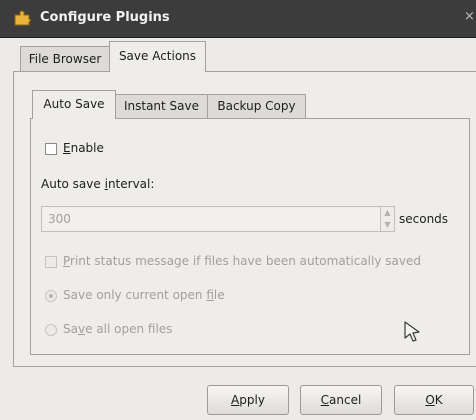 The height and width of the screenshot is (420, 476). I want to click on tab-backup-copy: Backup Copy, so click(256, 106).